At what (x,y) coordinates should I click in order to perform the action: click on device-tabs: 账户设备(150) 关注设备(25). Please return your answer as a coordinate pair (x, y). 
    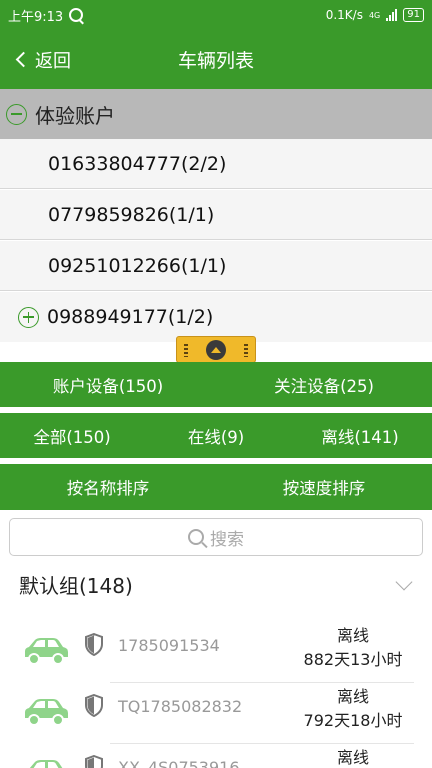
    Looking at the image, I should click on (216, 384).